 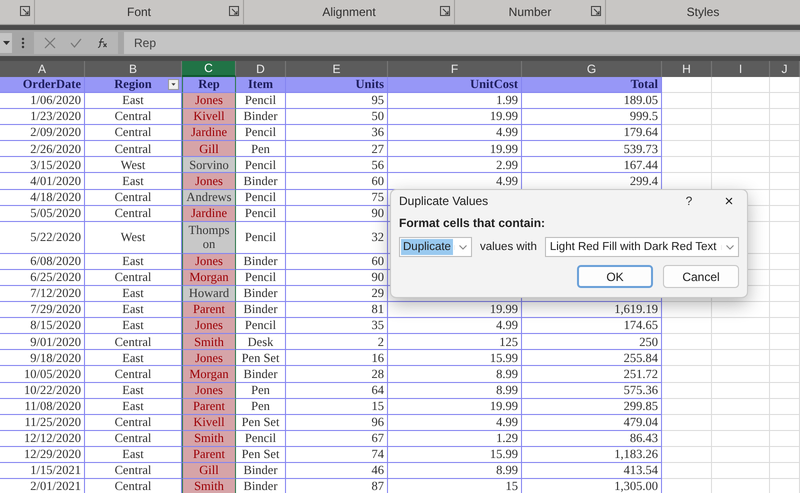 What do you see at coordinates (76, 43) in the screenshot?
I see `check-icon` at bounding box center [76, 43].